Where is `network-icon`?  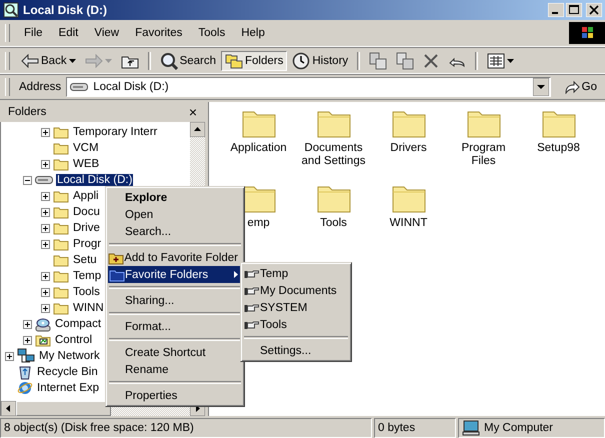 network-icon is located at coordinates (26, 356).